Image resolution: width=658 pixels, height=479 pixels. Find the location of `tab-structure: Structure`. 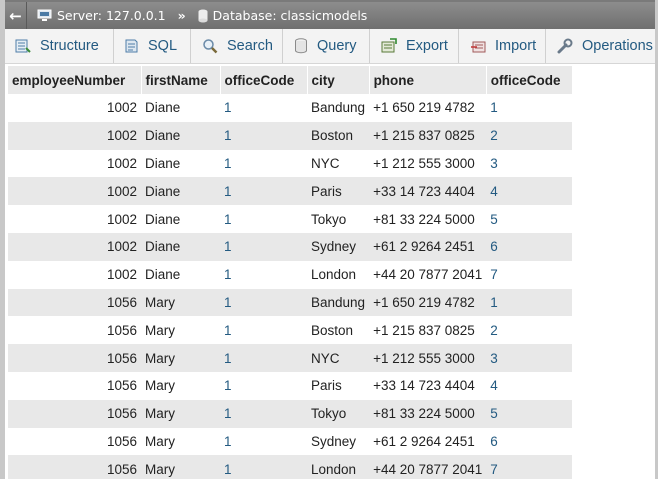

tab-structure: Structure is located at coordinates (59, 46).